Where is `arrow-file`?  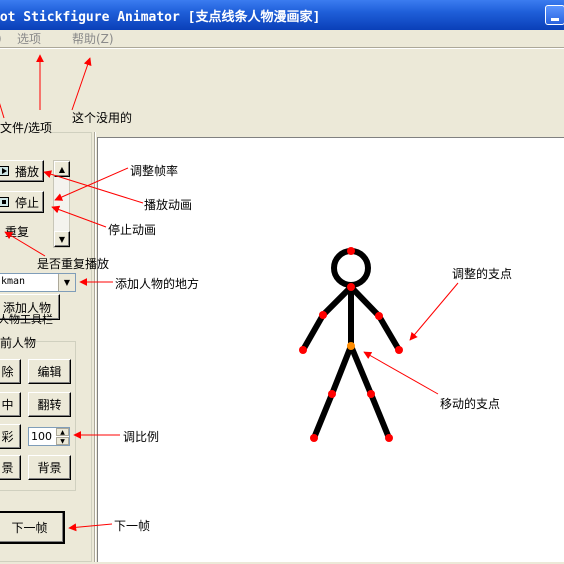 arrow-file is located at coordinates (2, 111).